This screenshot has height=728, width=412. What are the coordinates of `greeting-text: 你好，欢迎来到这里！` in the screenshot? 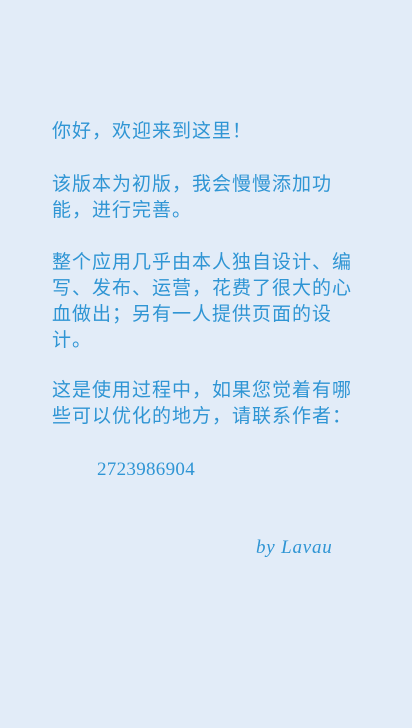 It's located at (152, 131).